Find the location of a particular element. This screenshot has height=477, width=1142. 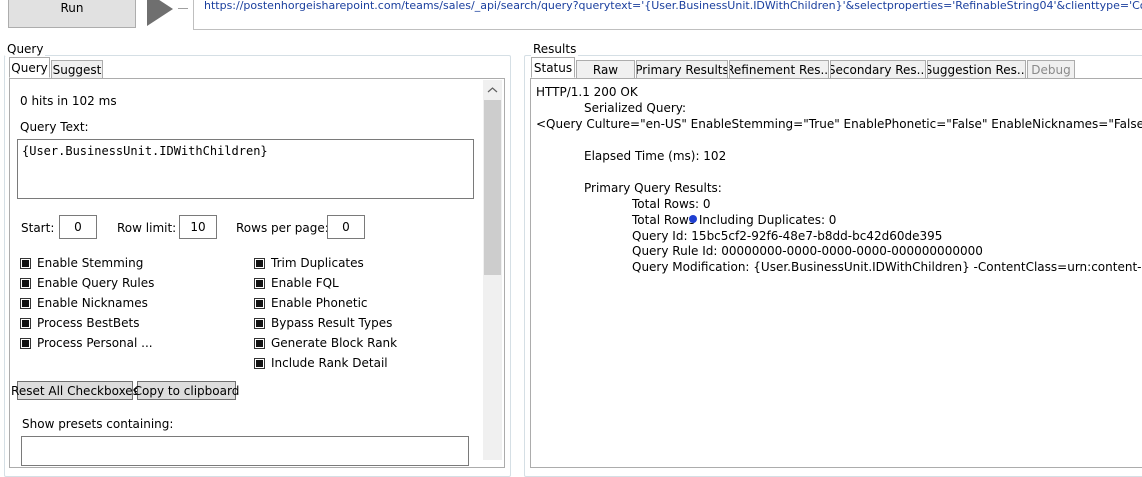

checkbox-bypass-result-types: Bypass Result Types is located at coordinates (323, 323).